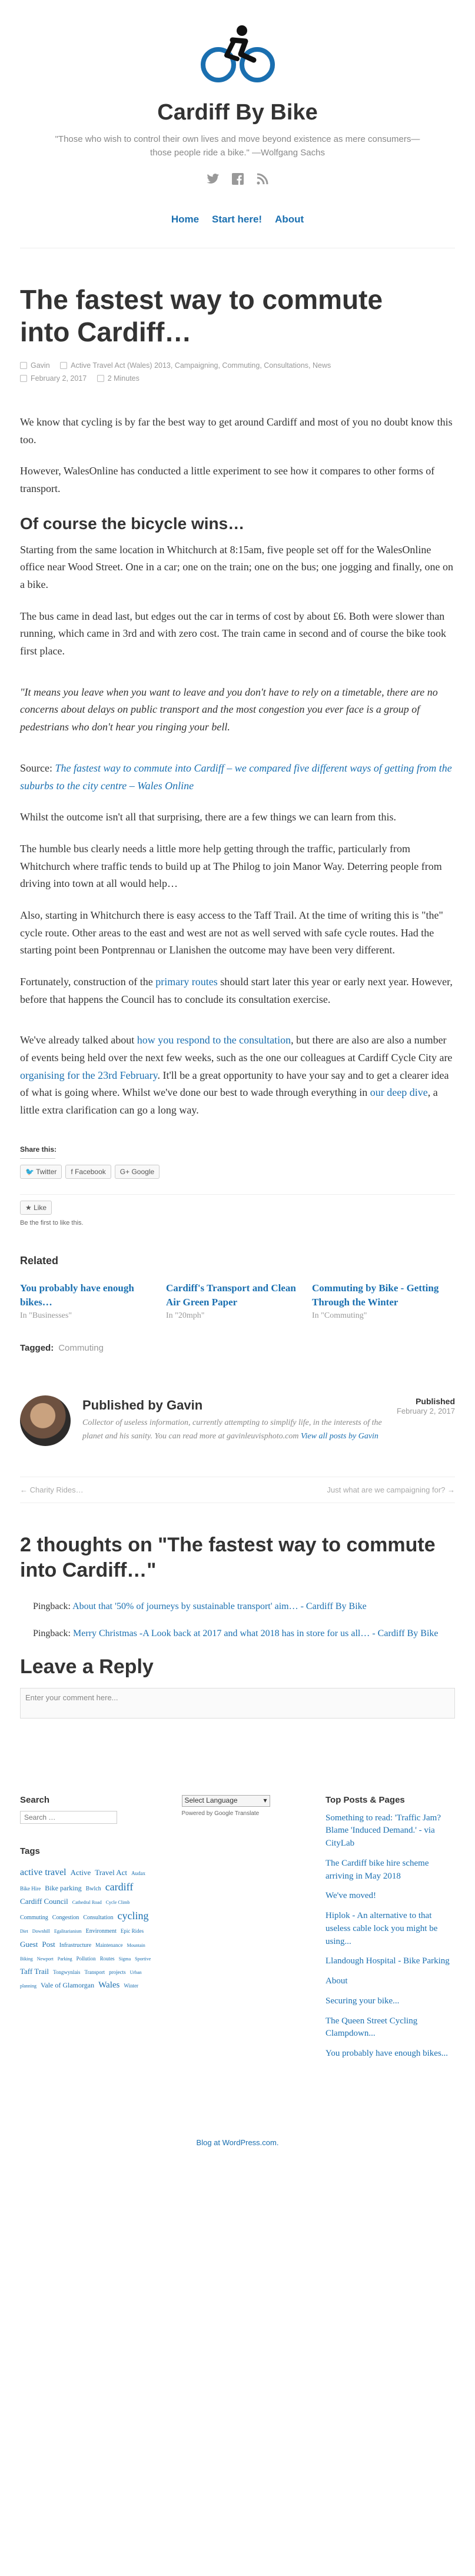 This screenshot has height=2576, width=475. I want to click on tag-cloud-link: Diet, so click(24, 1931).